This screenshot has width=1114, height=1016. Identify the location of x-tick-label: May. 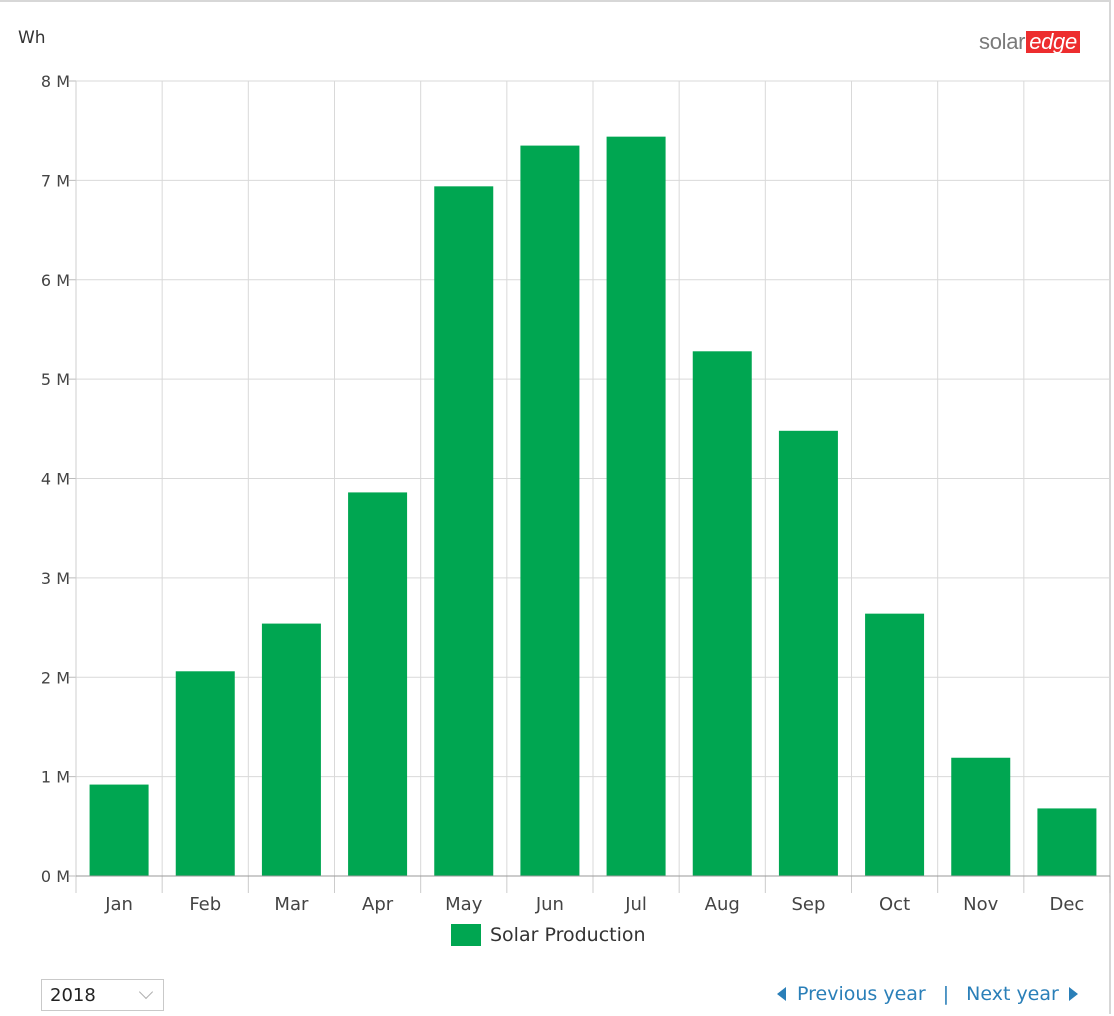
(464, 904).